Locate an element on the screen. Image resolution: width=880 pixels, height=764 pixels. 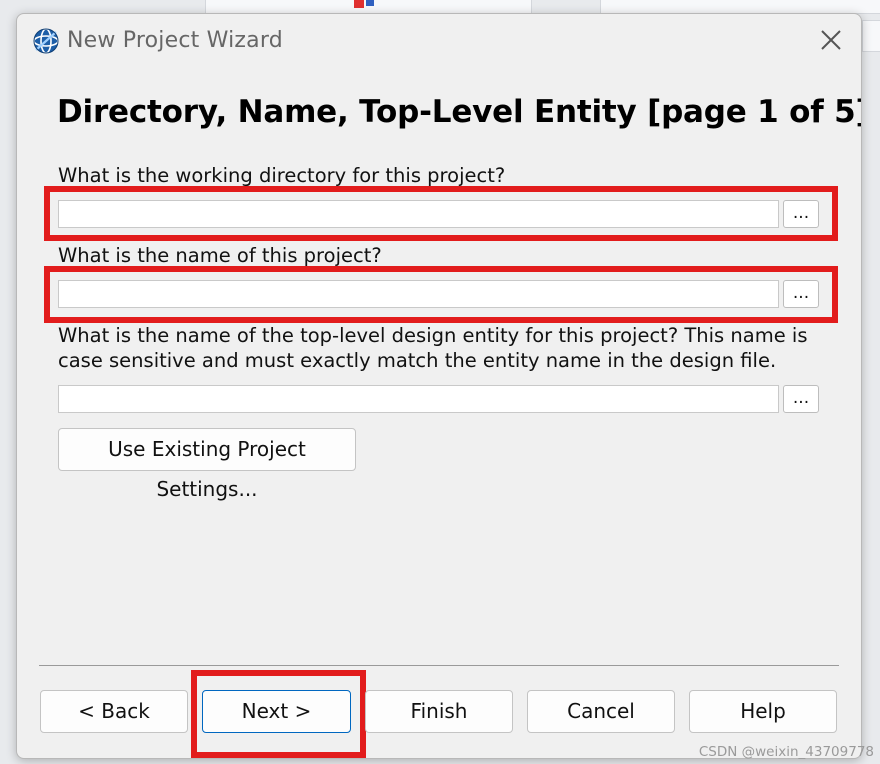
title-bar: New Project Wizard is located at coordinates (439, 42).